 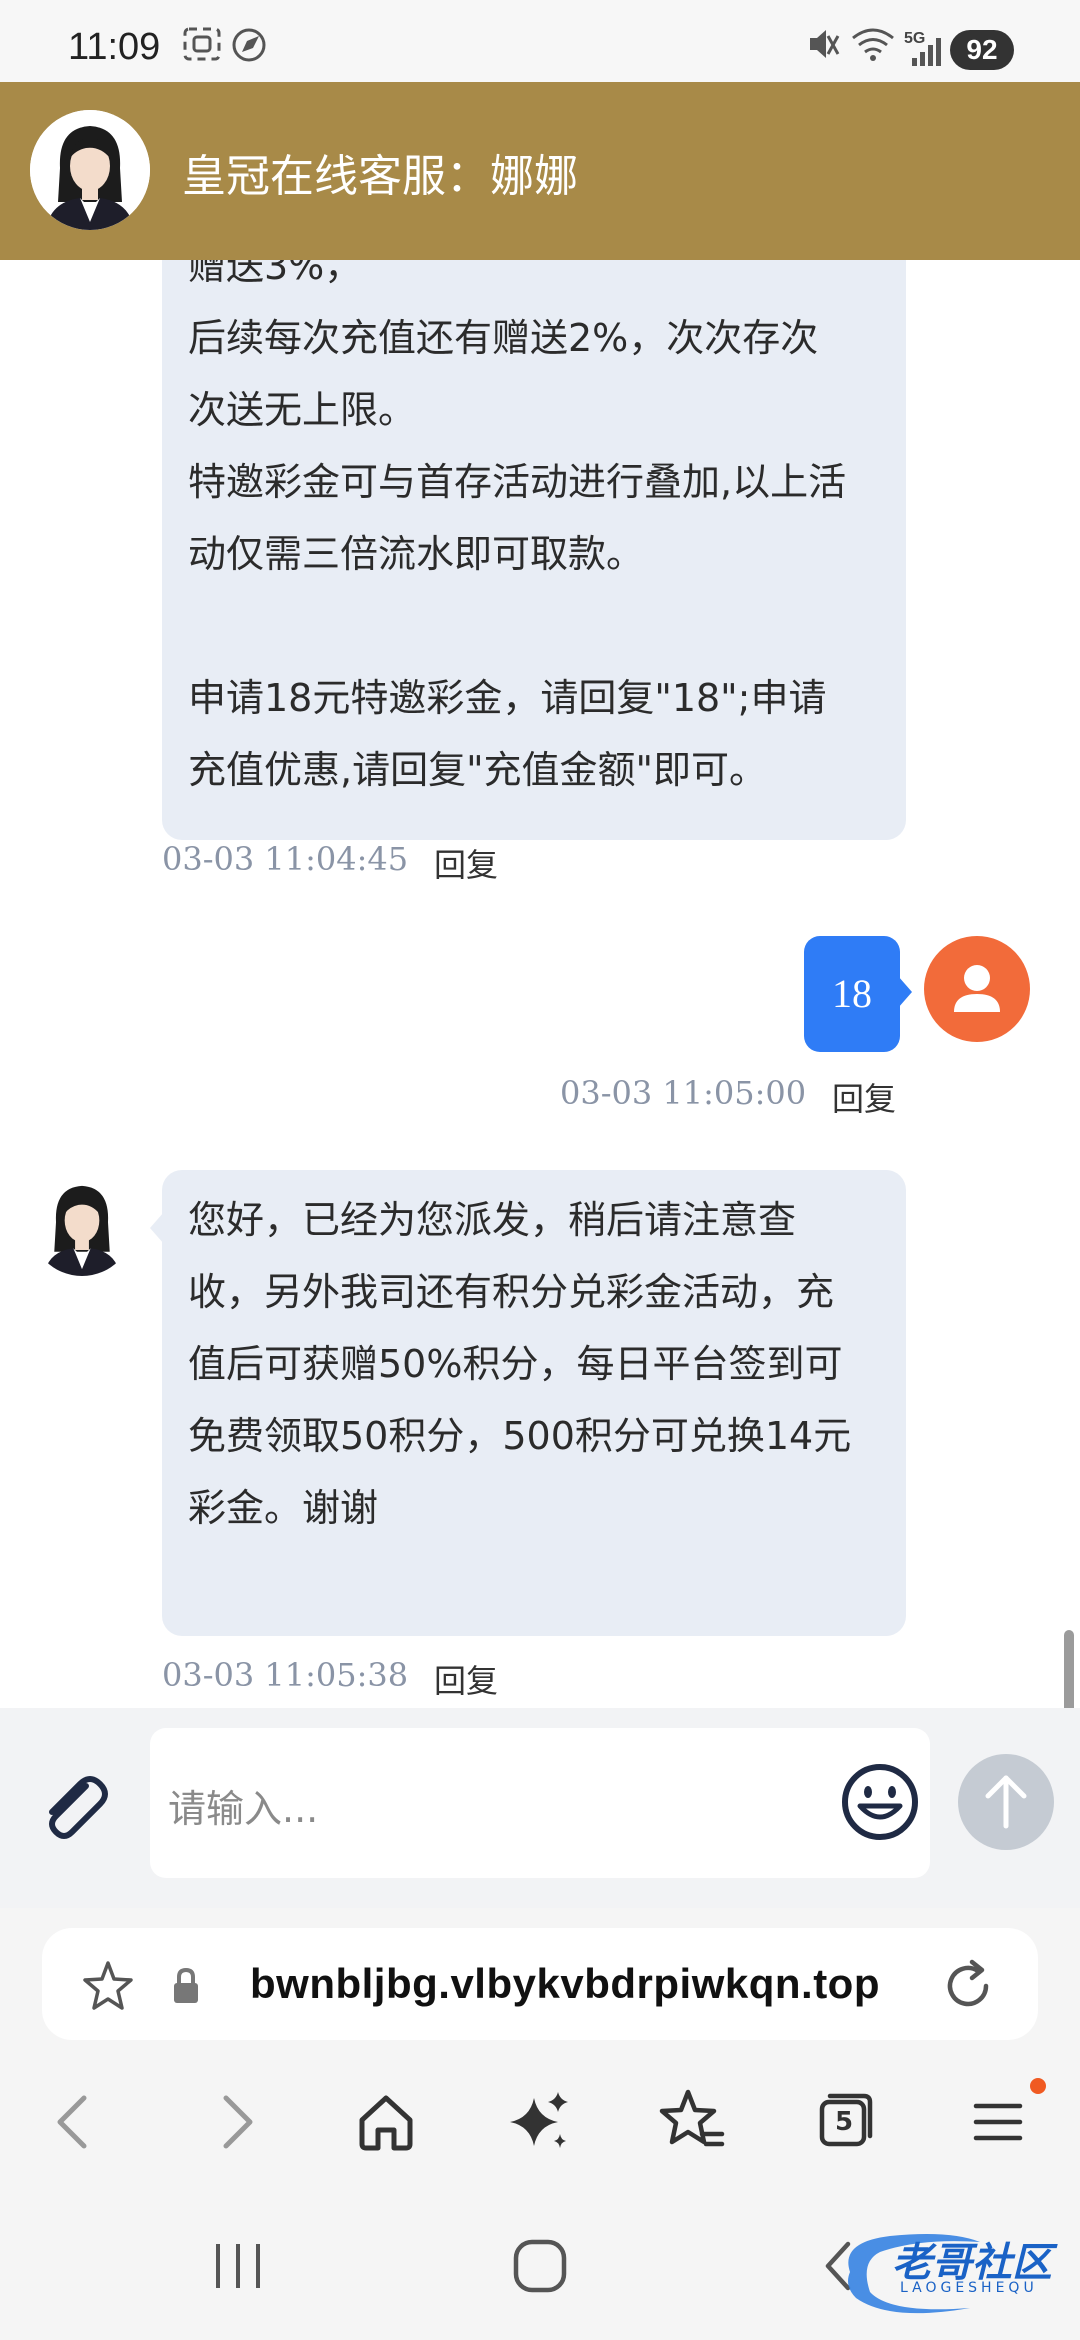 I want to click on send-button, so click(x=1006, y=1802).